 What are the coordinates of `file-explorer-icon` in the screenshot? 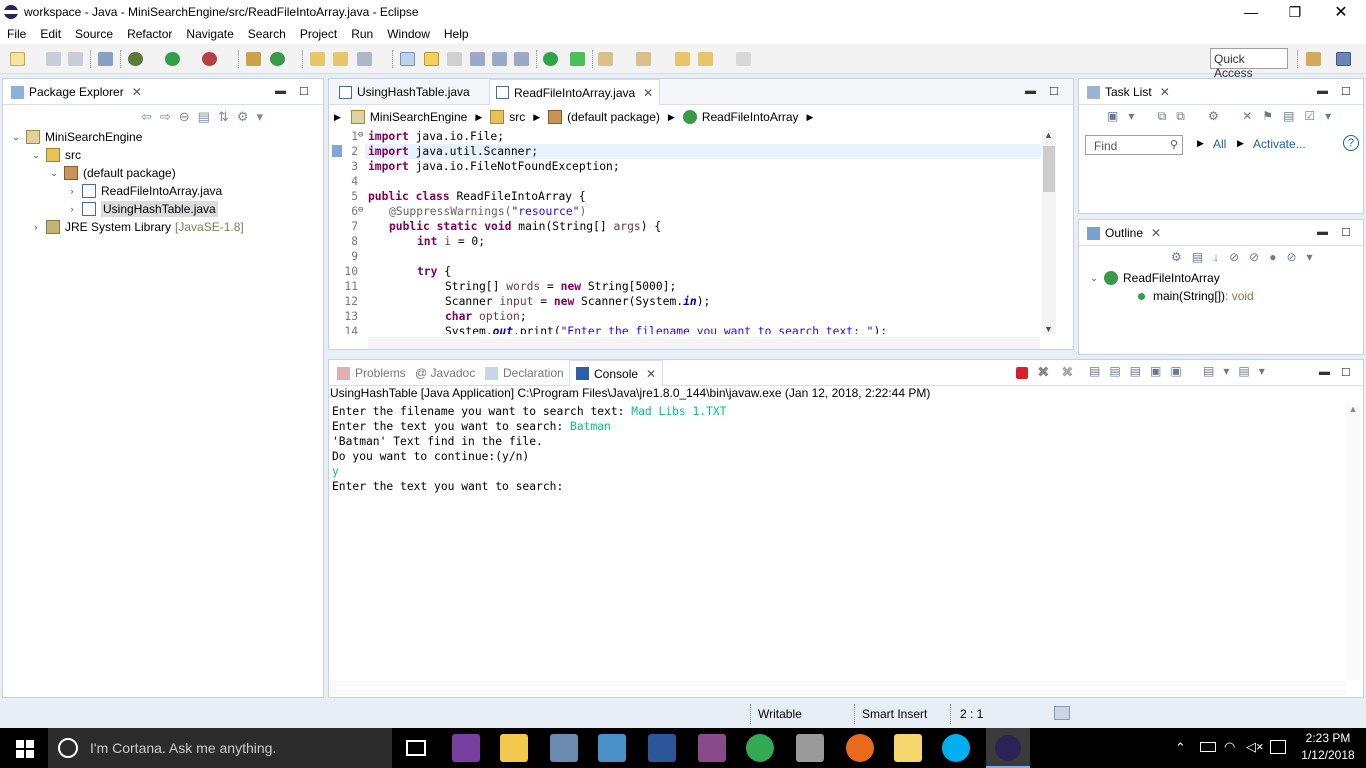 It's located at (514, 748).